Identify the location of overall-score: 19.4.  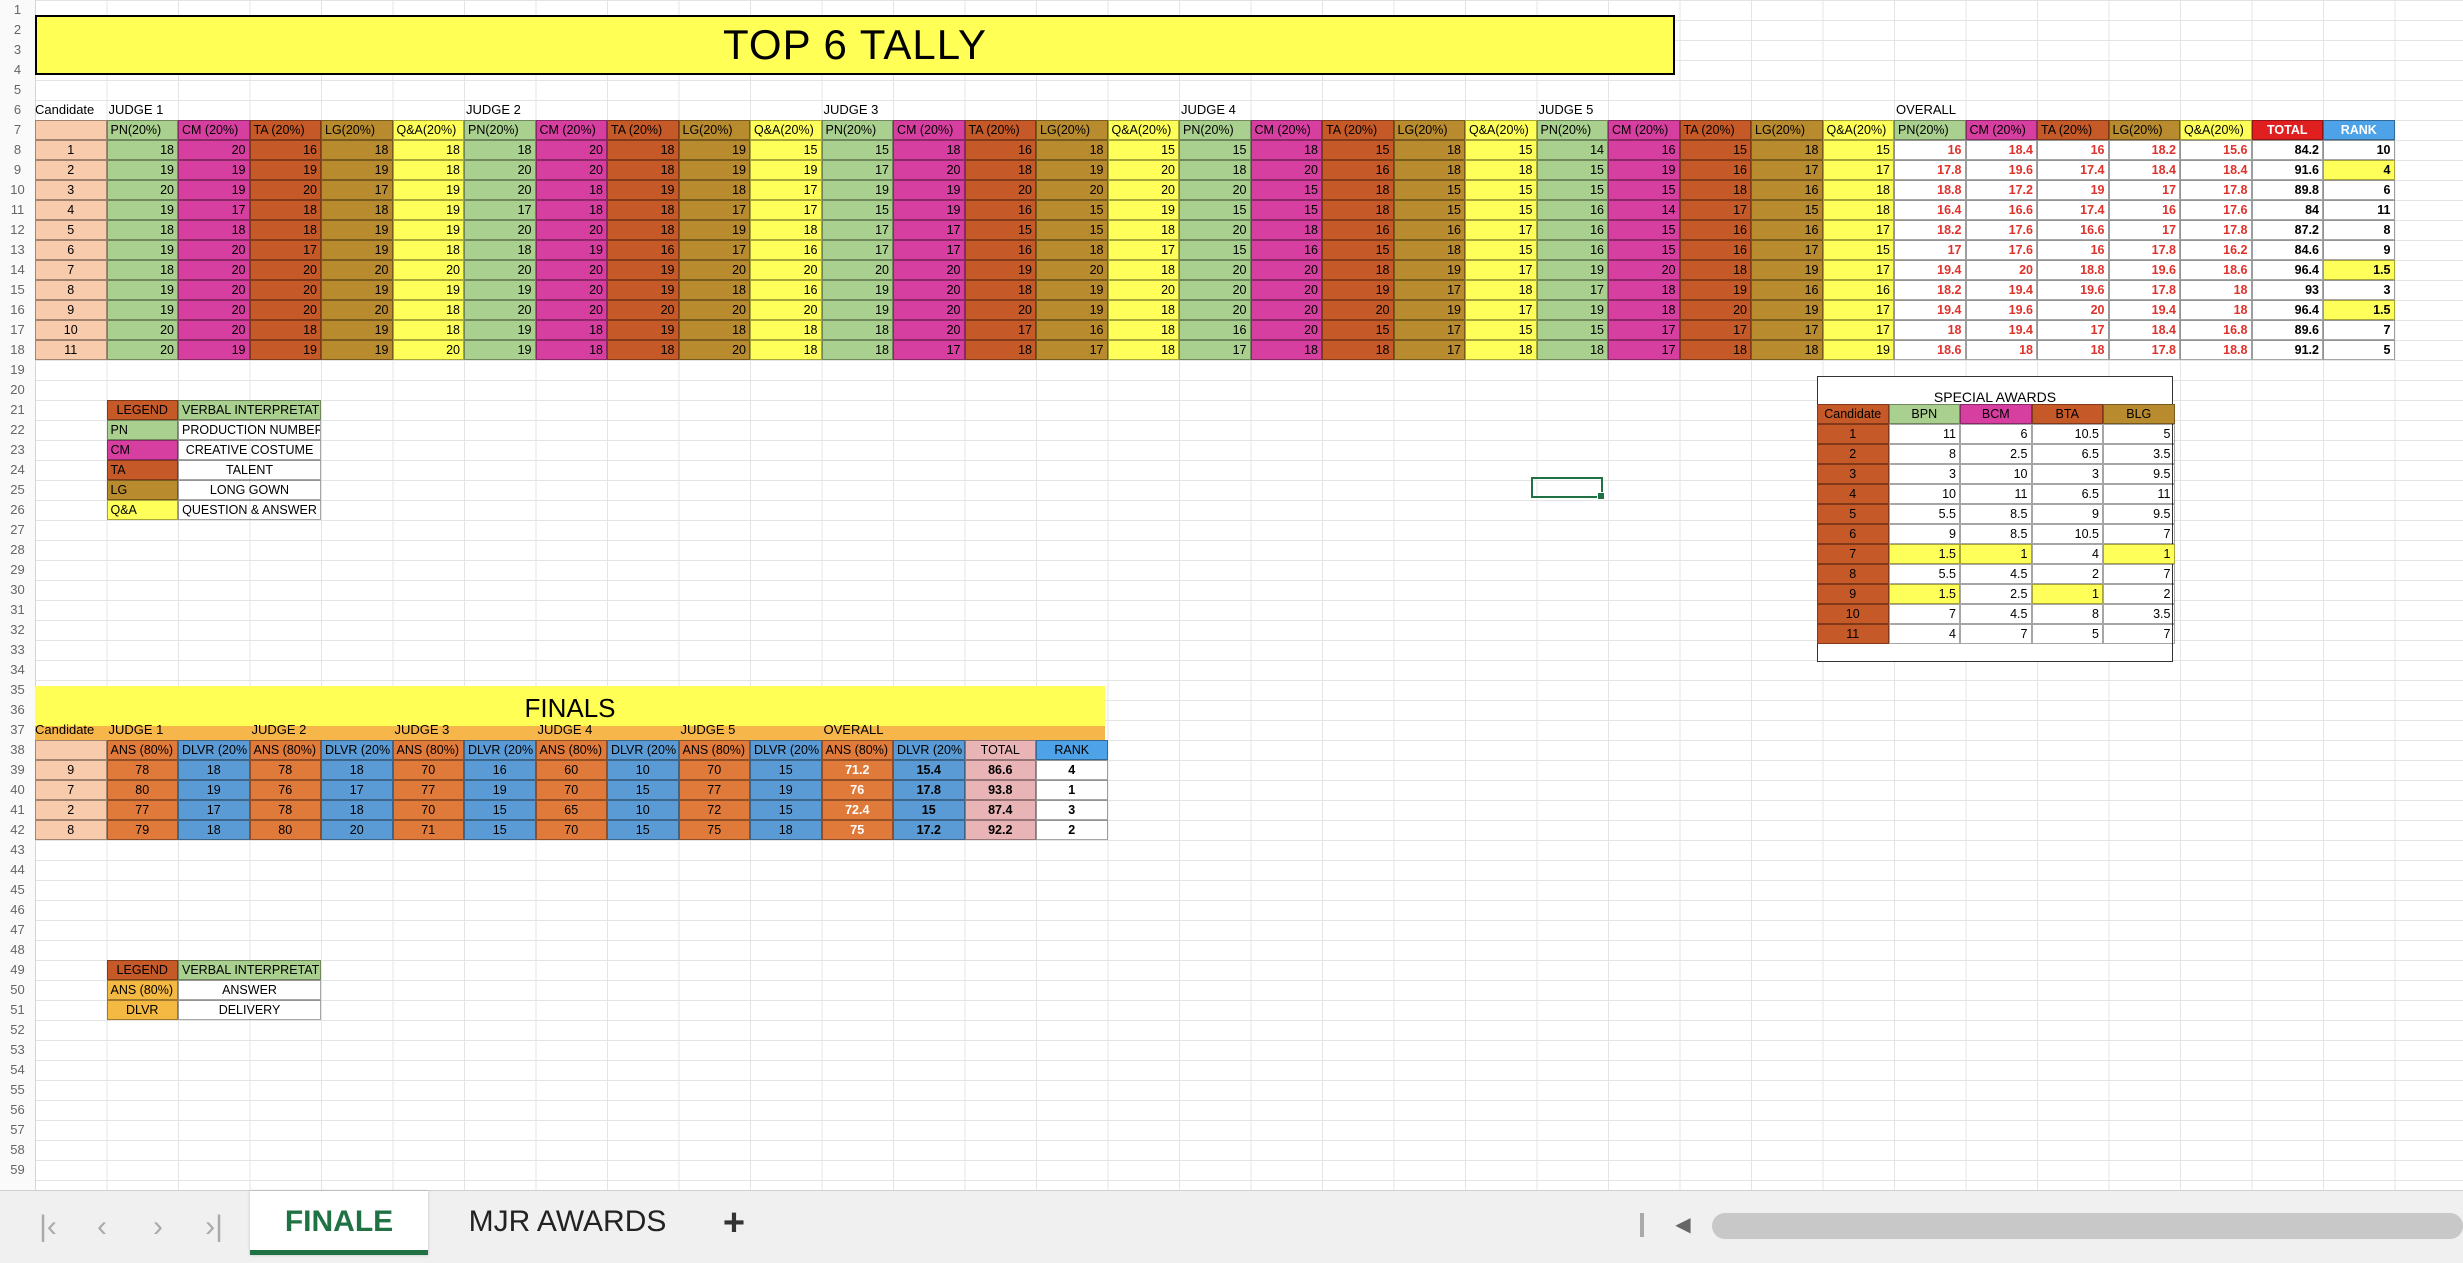
(2001, 330).